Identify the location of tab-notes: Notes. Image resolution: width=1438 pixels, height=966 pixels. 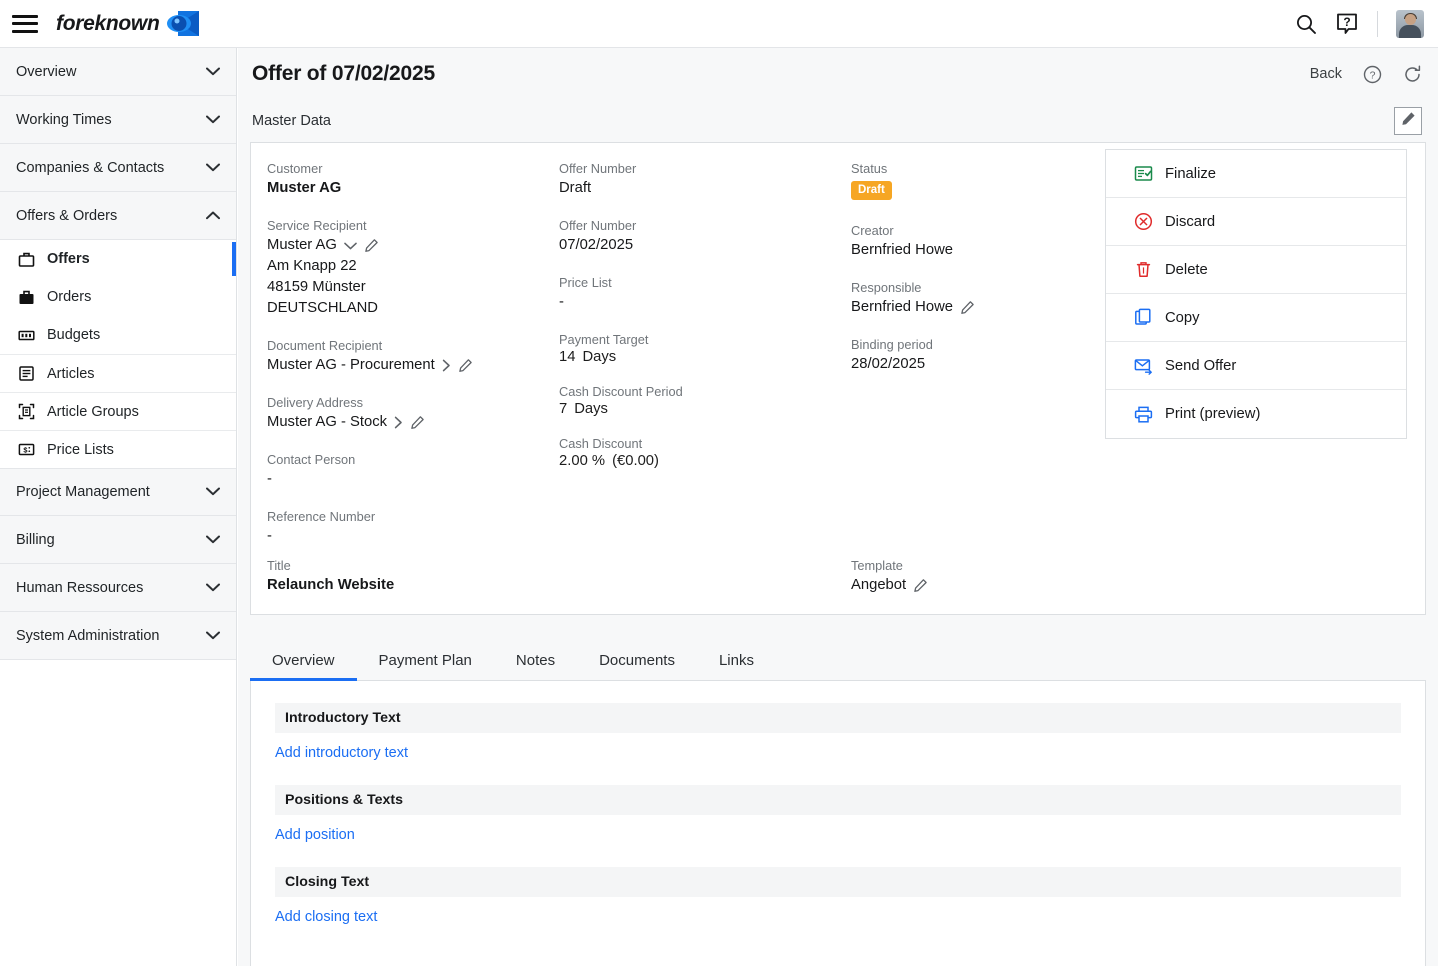
(535, 666).